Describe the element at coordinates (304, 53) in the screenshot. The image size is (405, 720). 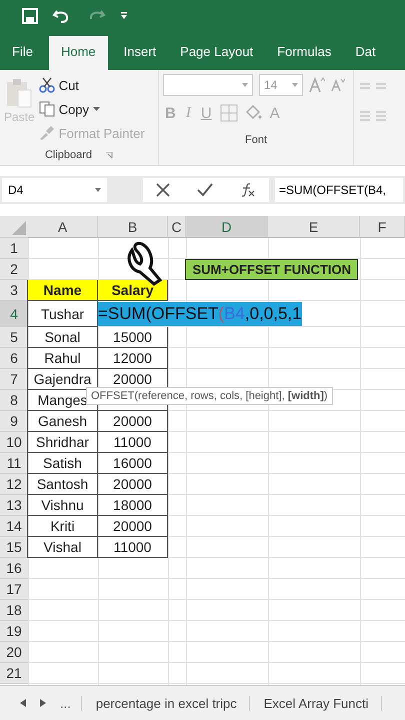
I see `ribbon-tab: Formulas` at that location.